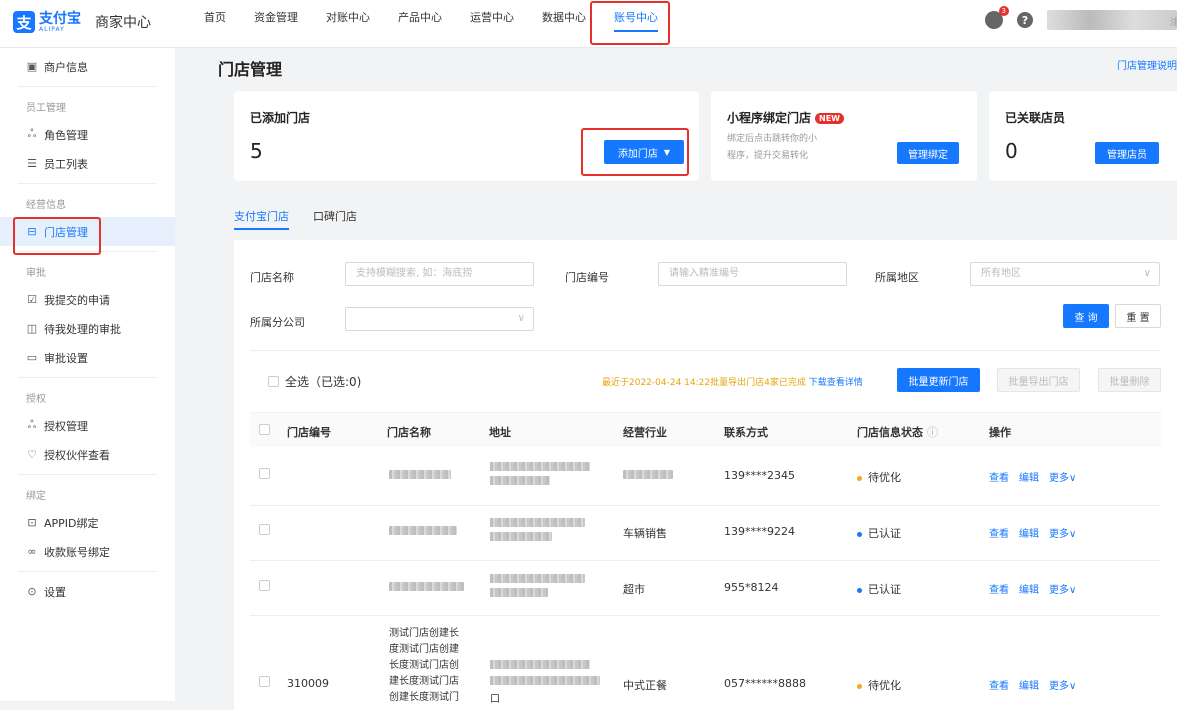 This screenshot has width=1177, height=710. I want to click on logo-en-text: ALIPAY, so click(52, 29).